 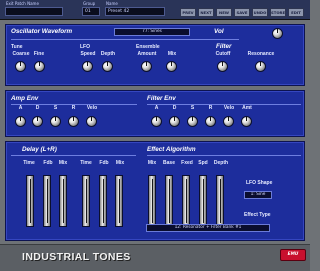 I want to click on patch-name-label: Exit Patch Name, so click(x=22, y=3).